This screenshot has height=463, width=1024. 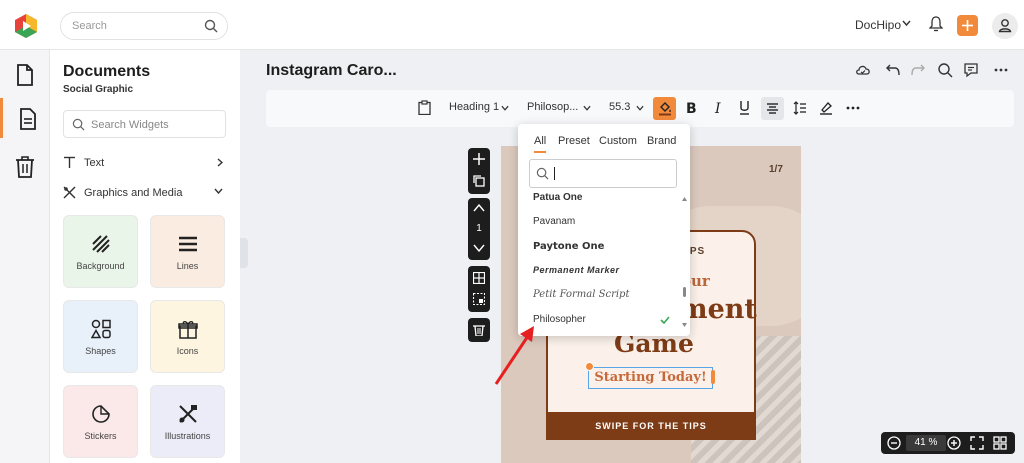 I want to click on italic-icon: I, so click(x=718, y=108).